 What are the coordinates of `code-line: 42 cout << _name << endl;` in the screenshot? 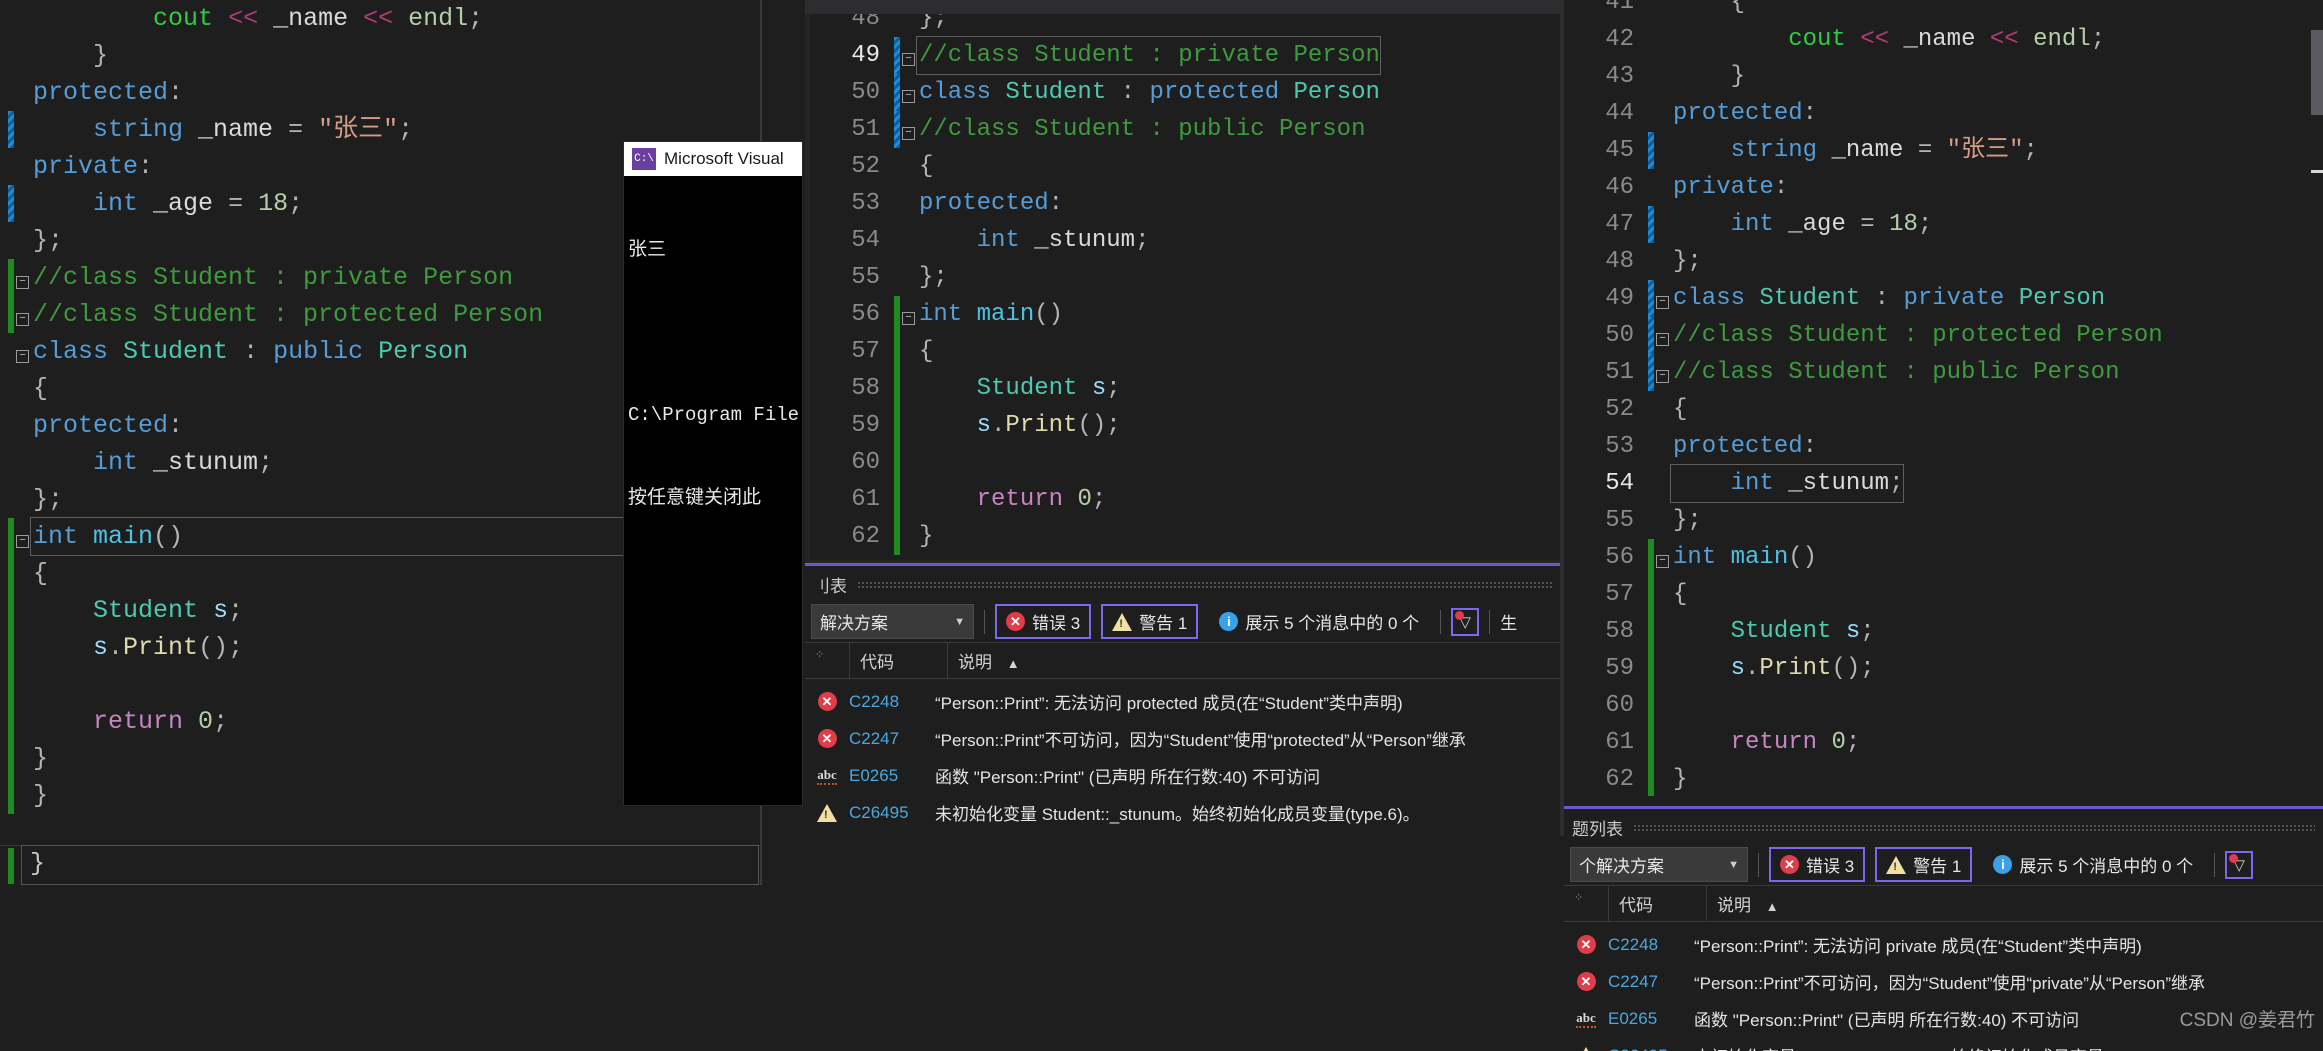 It's located at (1863, 39).